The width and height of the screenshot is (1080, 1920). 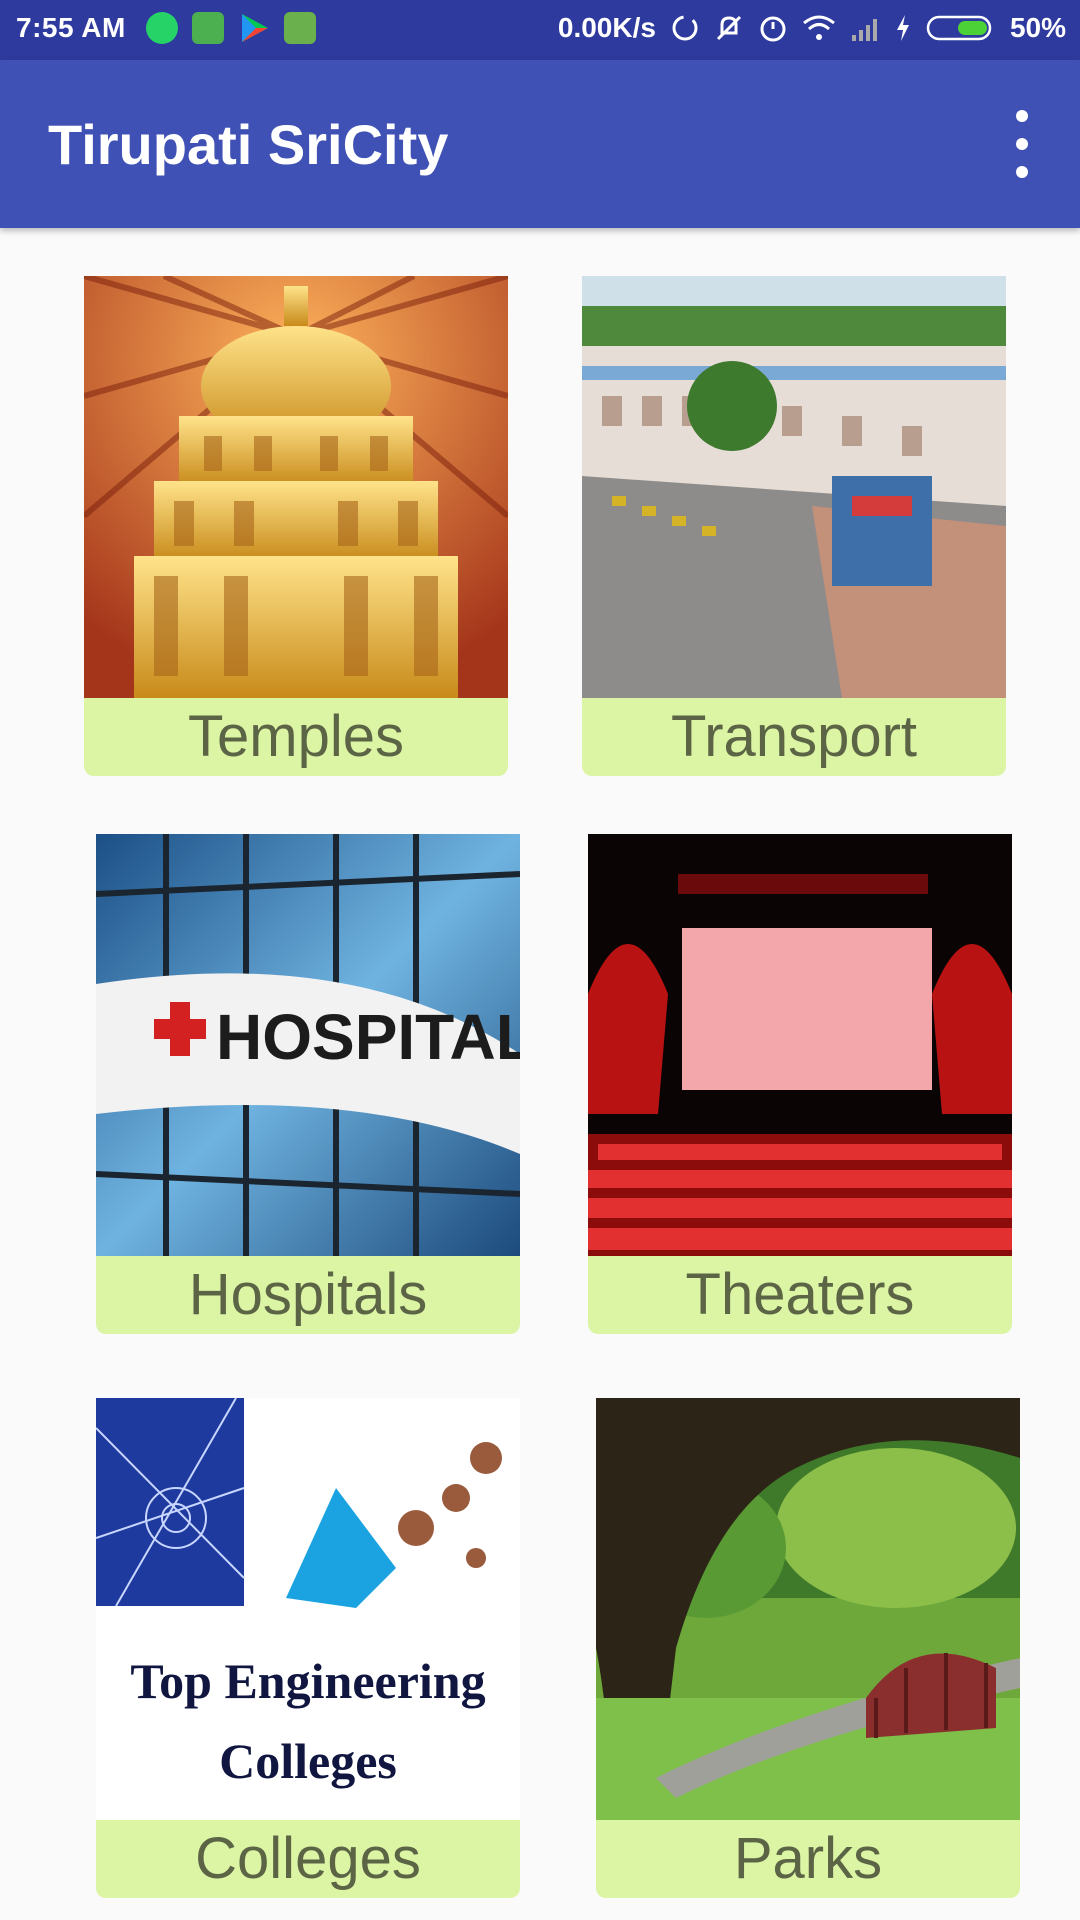 I want to click on tile-label: Temples, so click(x=296, y=737).